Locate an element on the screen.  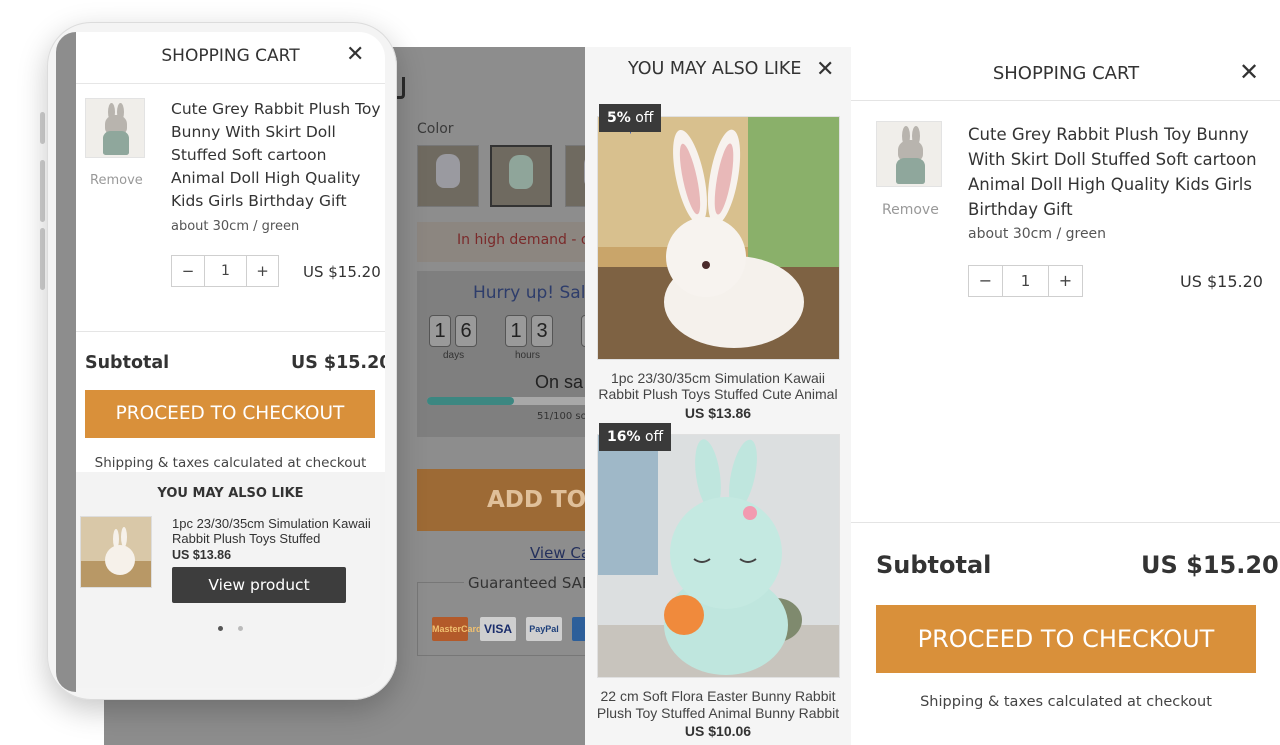
countdown-digit: 3 is located at coordinates (542, 331).